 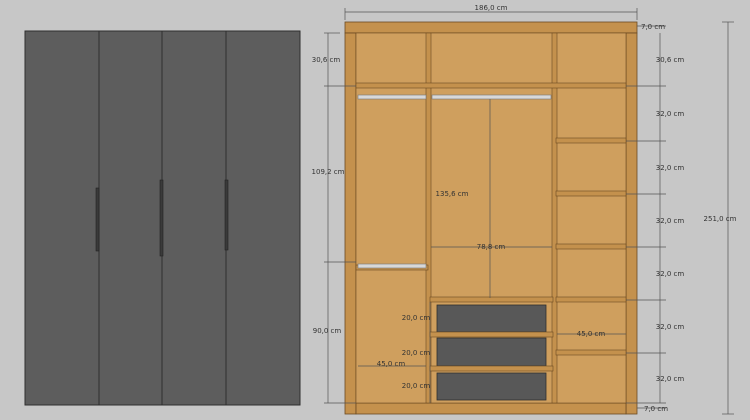 What do you see at coordinates (491, 85) in the screenshot?
I see `top-shelf` at bounding box center [491, 85].